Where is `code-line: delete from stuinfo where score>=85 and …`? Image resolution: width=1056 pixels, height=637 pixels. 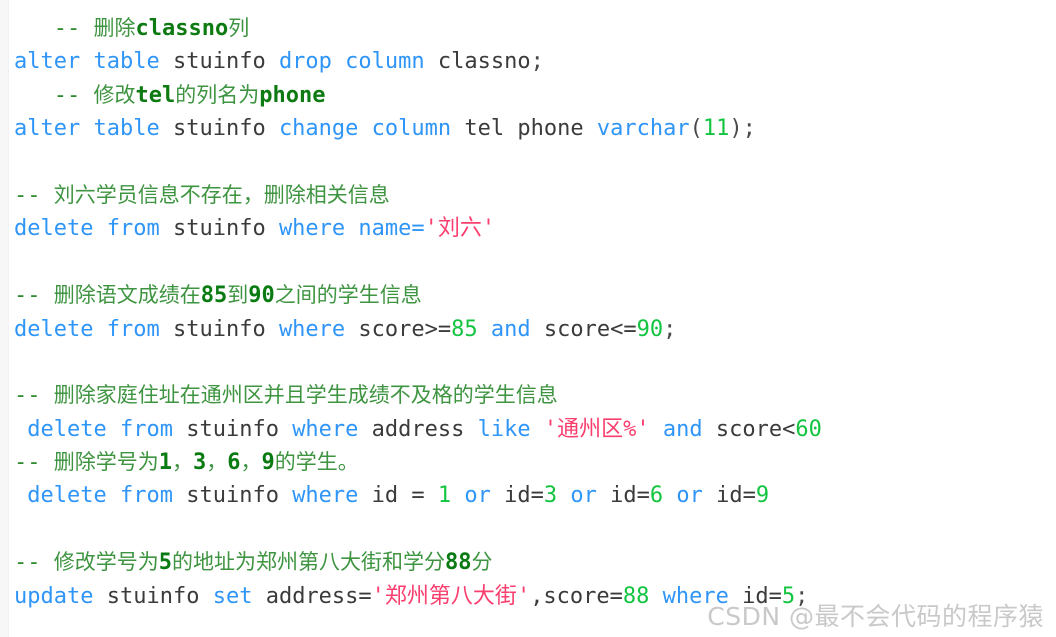
code-line: delete from stuinfo where score>=85 and … is located at coordinates (528, 329).